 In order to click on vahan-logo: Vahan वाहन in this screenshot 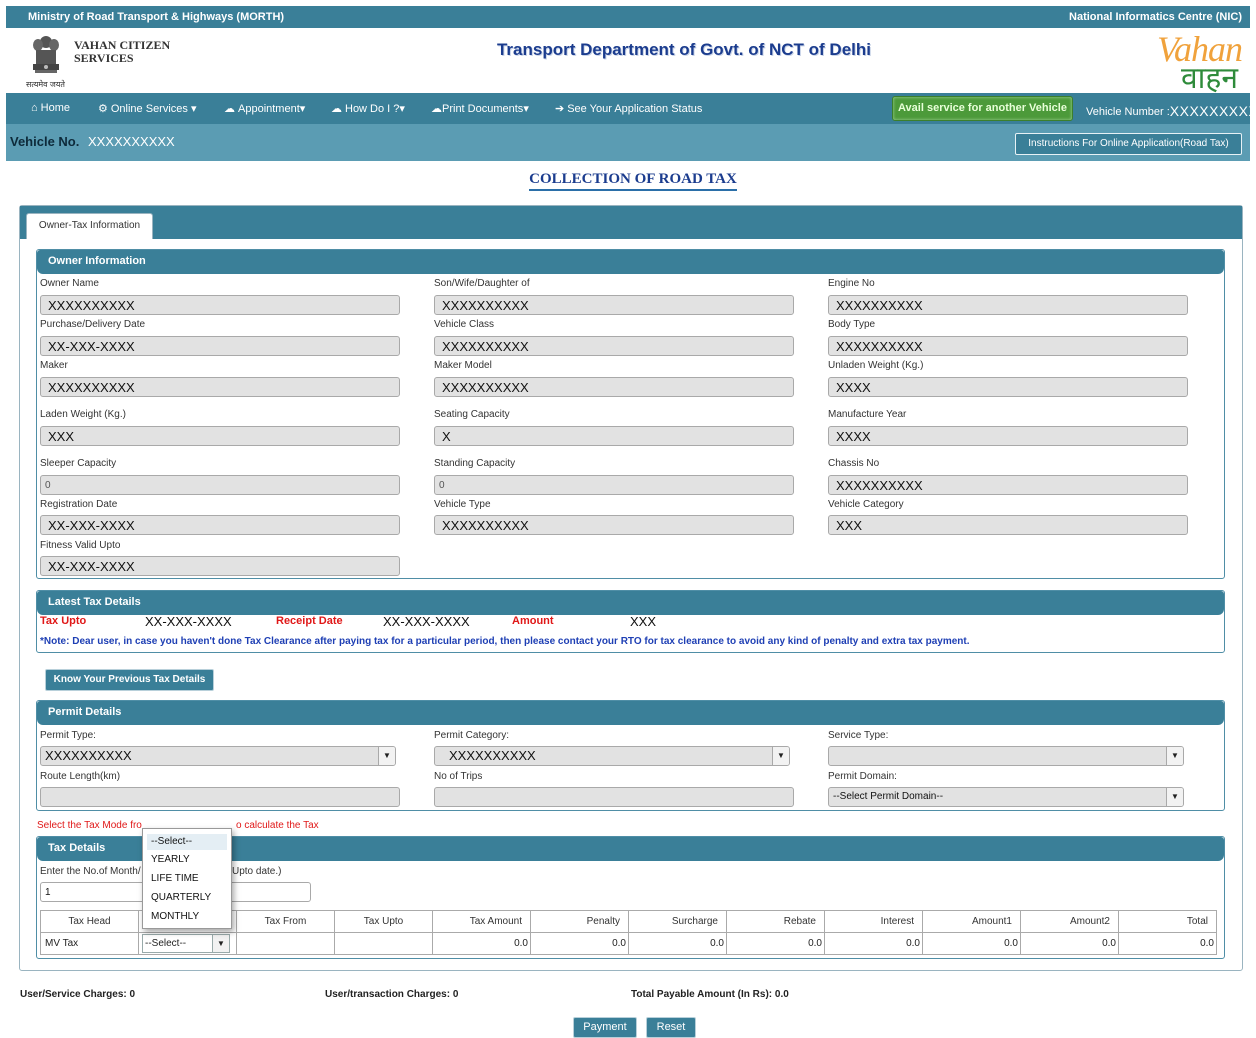, I will do `click(1196, 61)`.